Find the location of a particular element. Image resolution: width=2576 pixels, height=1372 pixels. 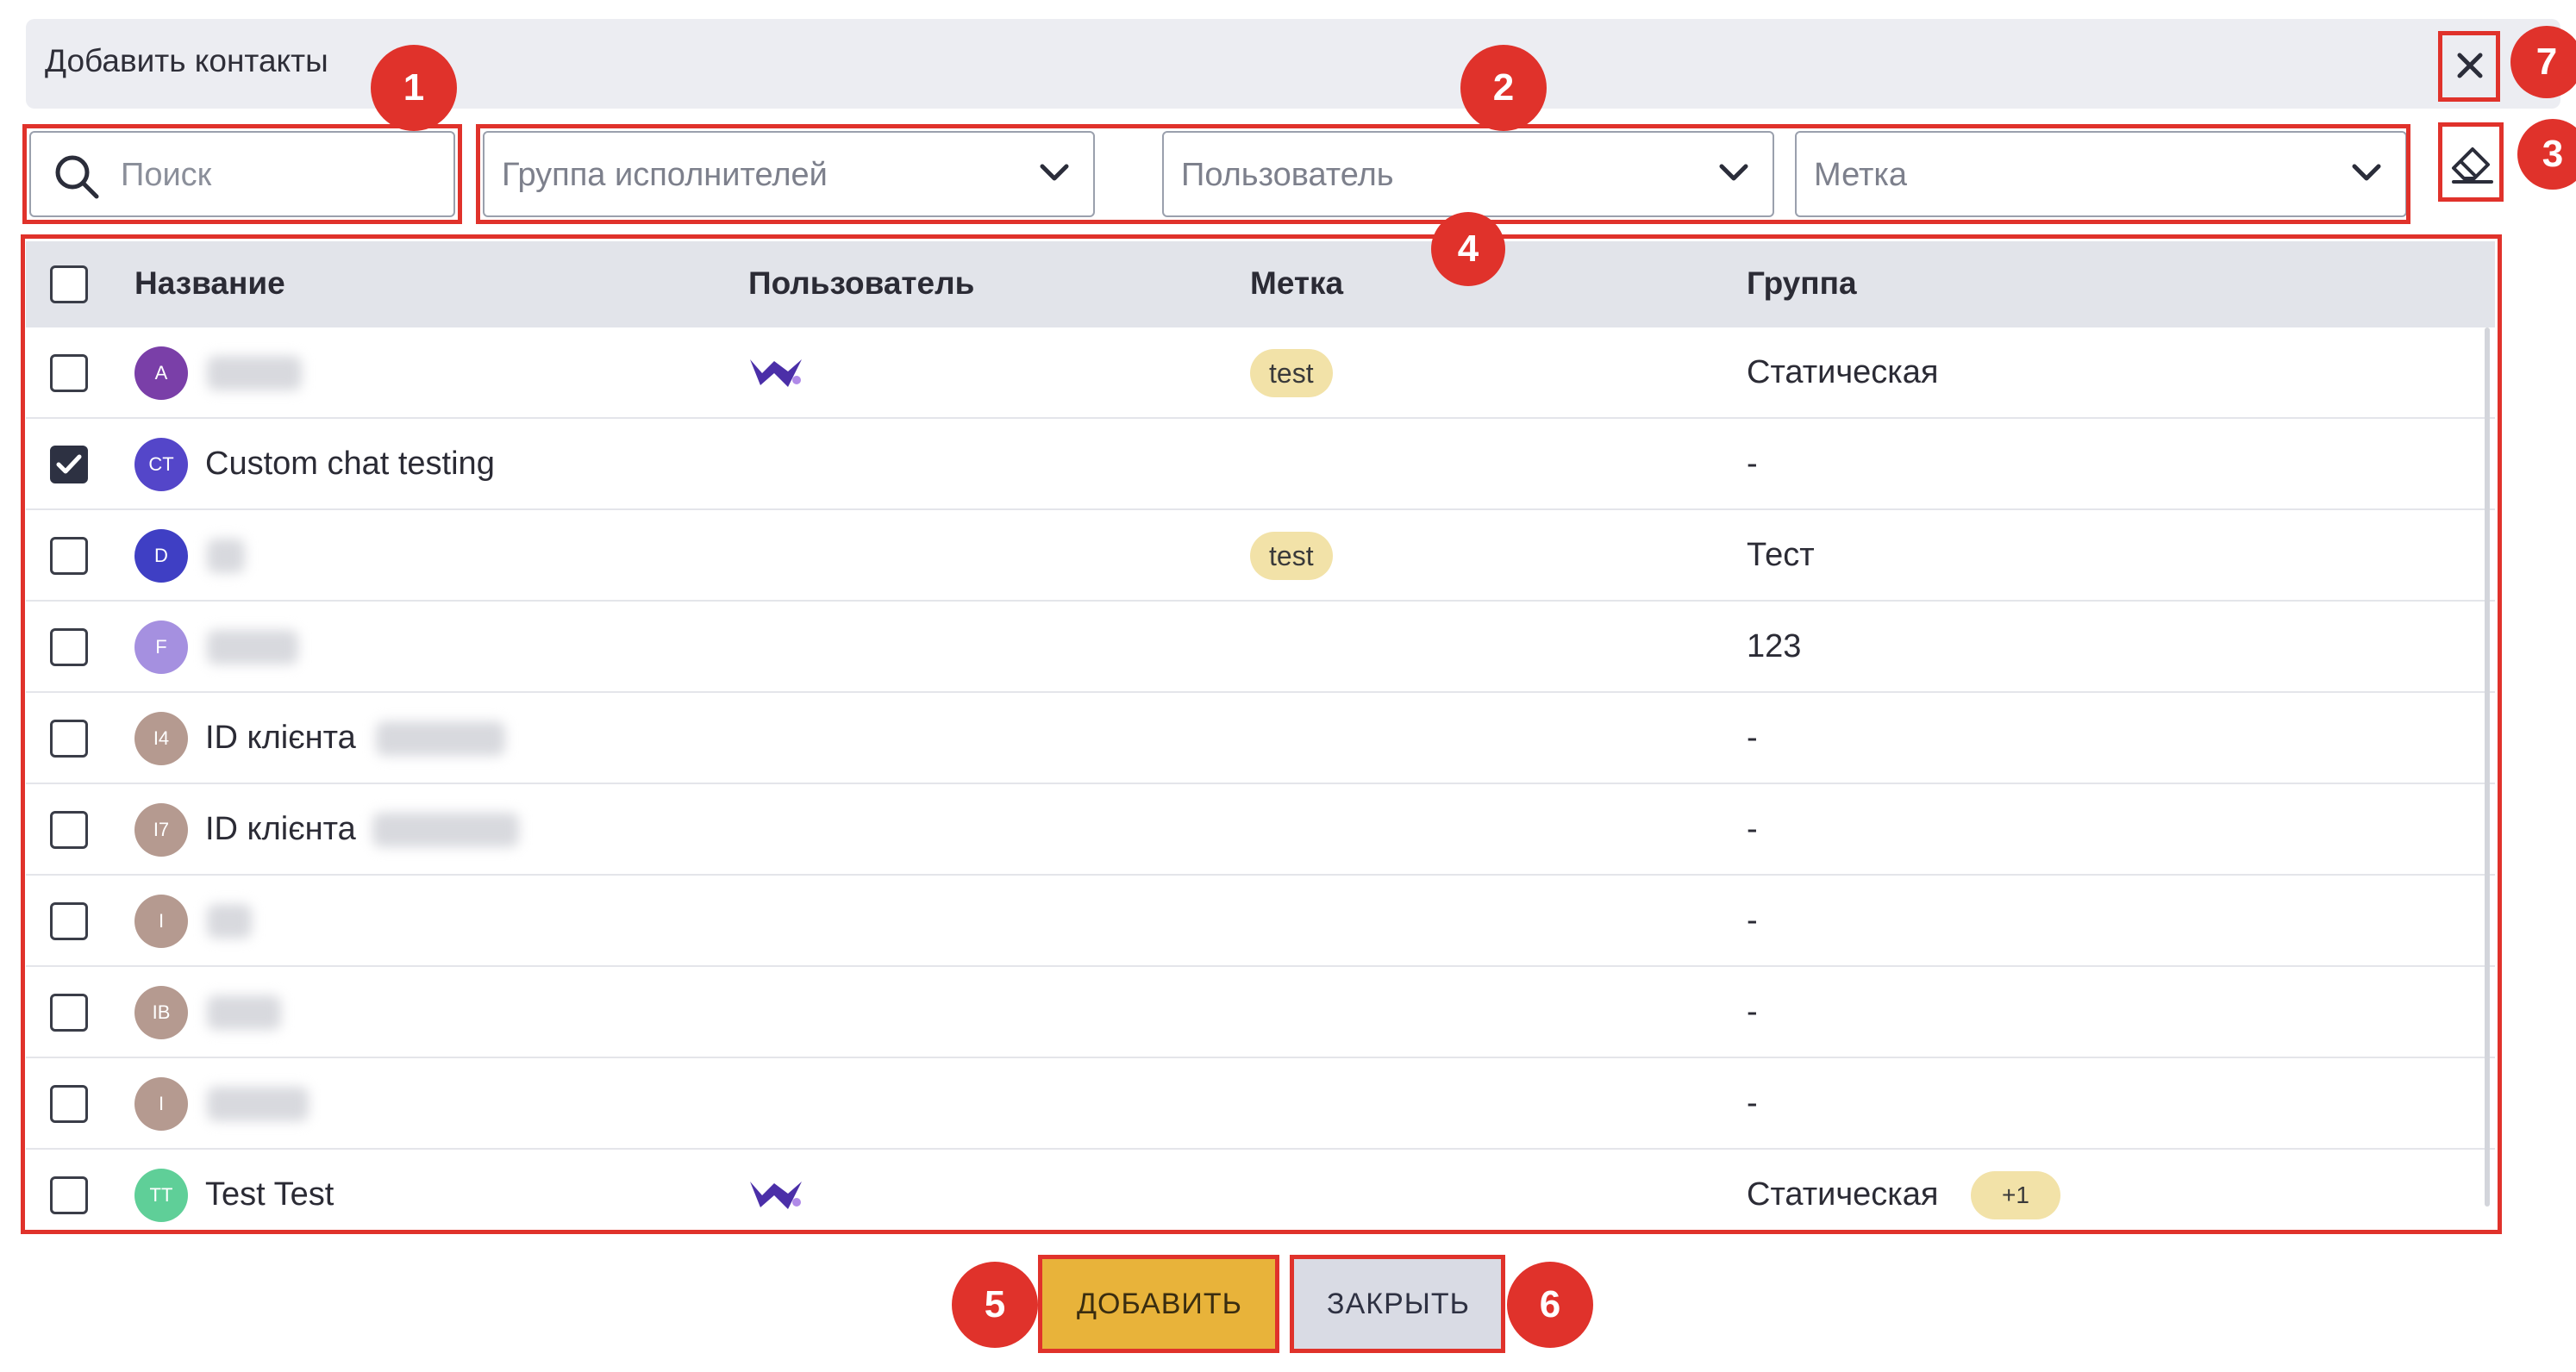

annotation-box-close is located at coordinates (1397, 1304).